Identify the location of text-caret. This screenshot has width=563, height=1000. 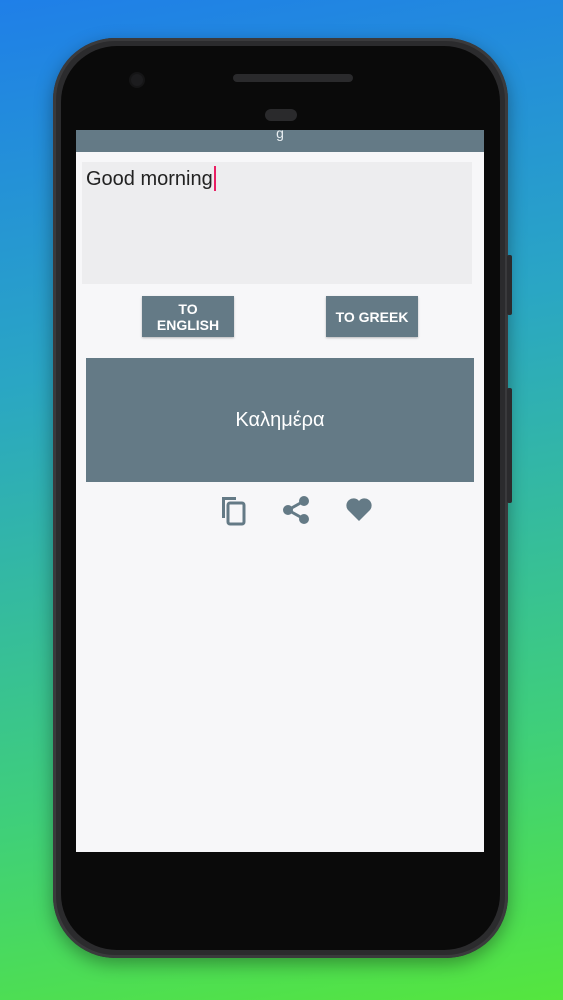
(214, 178).